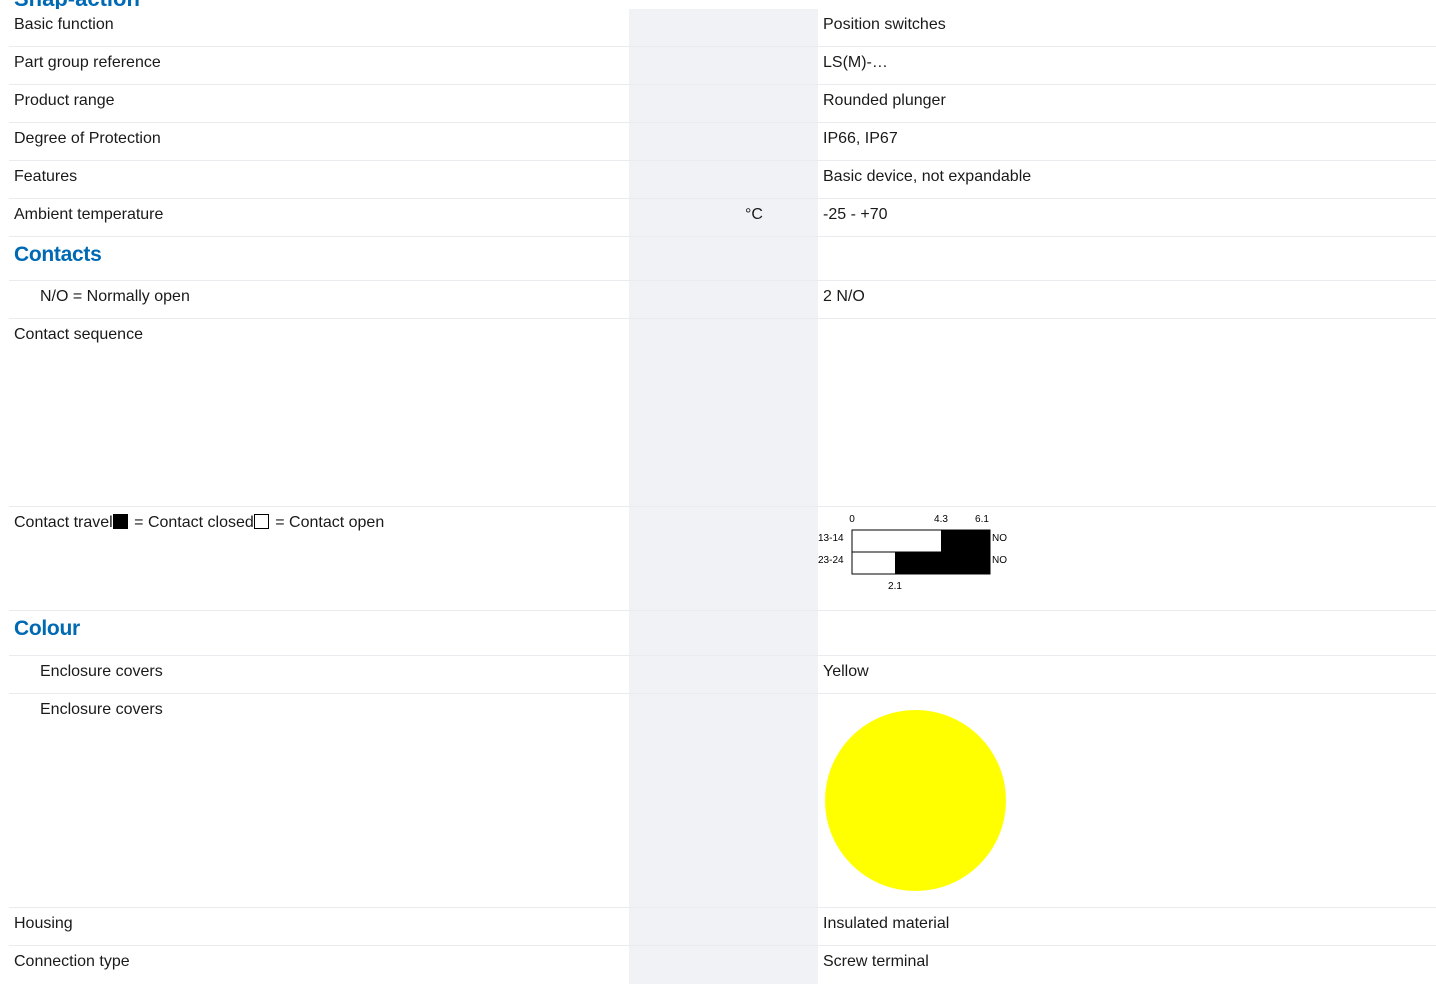 This screenshot has height=984, width=1436. What do you see at coordinates (327, 522) in the screenshot?
I see `contact-open-label: = Contact open` at bounding box center [327, 522].